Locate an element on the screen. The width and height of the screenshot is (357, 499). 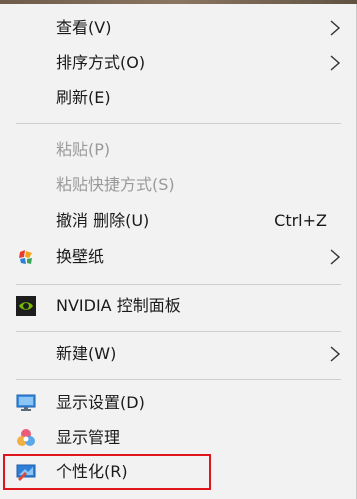
menu-item-new: 新建(W) is located at coordinates (178, 354).